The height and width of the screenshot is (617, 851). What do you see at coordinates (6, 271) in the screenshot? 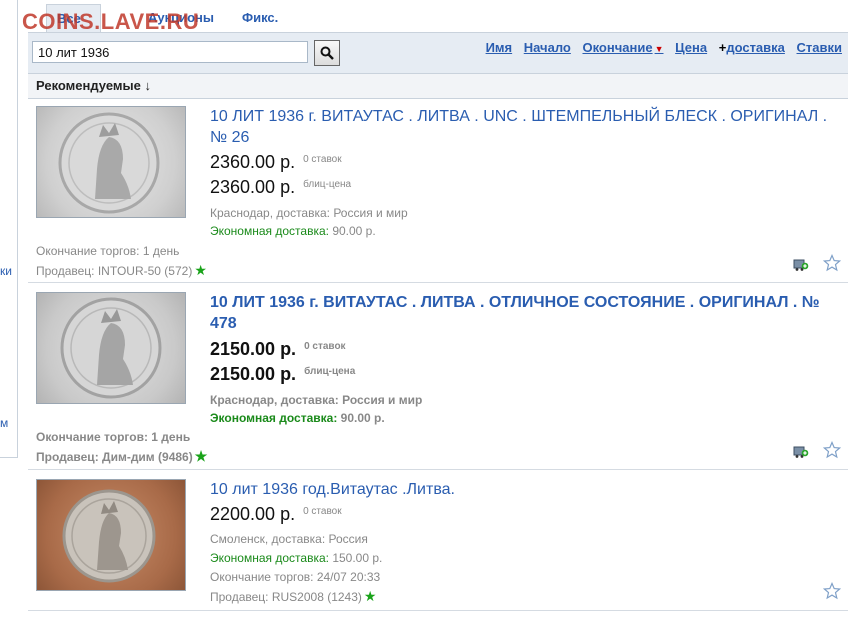
I see `left-sidebar-fragment: ки` at bounding box center [6, 271].